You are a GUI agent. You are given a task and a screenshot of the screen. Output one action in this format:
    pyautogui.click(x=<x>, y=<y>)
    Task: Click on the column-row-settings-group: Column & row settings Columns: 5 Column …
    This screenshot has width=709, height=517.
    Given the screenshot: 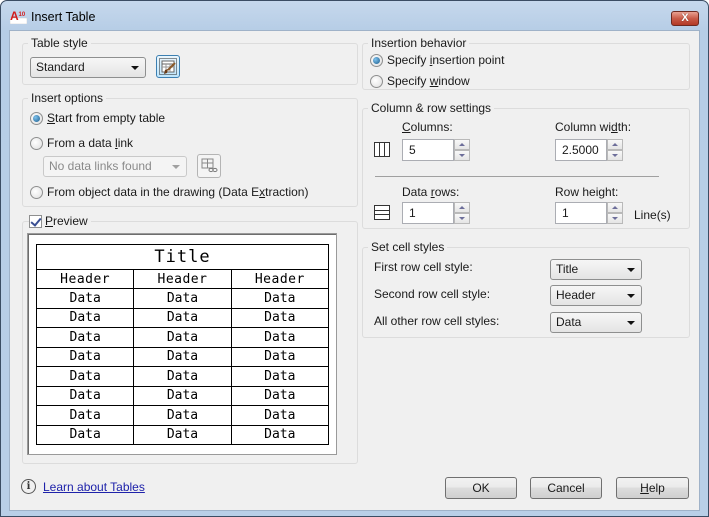 What is the action you would take?
    pyautogui.click(x=526, y=165)
    